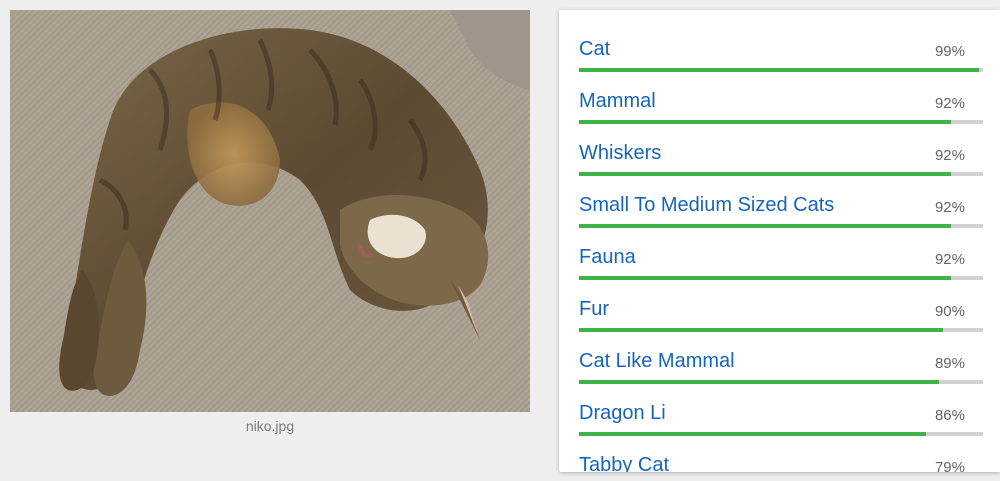 The image size is (1000, 481). What do you see at coordinates (270, 426) in the screenshot?
I see `image-filename: niko.jpg` at bounding box center [270, 426].